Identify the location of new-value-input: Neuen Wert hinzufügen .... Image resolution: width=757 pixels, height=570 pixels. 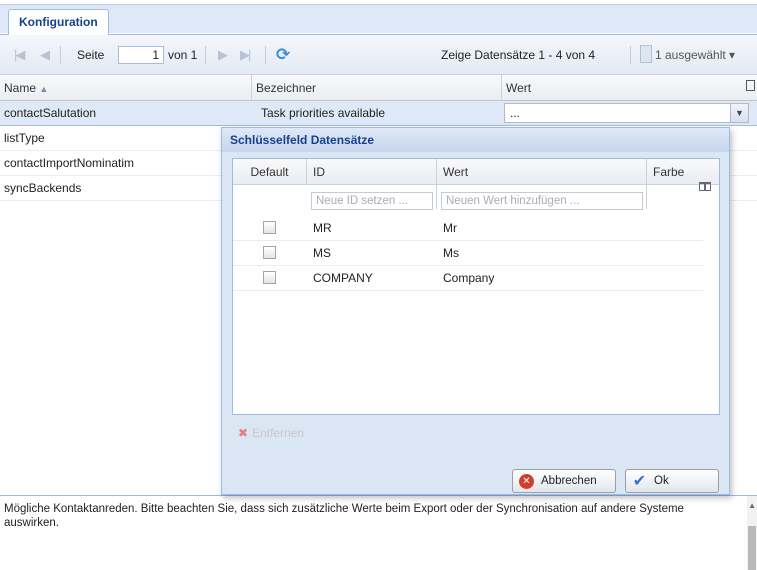
(542, 201).